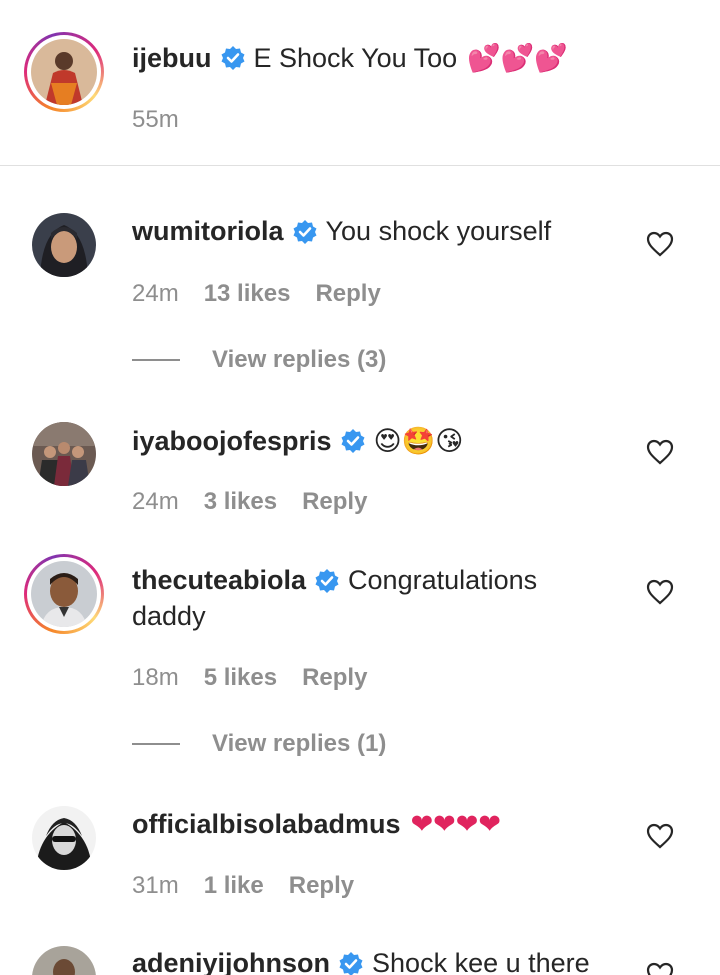 Image resolution: width=720 pixels, height=975 pixels. What do you see at coordinates (219, 580) in the screenshot?
I see `username: thecuteabiola` at bounding box center [219, 580].